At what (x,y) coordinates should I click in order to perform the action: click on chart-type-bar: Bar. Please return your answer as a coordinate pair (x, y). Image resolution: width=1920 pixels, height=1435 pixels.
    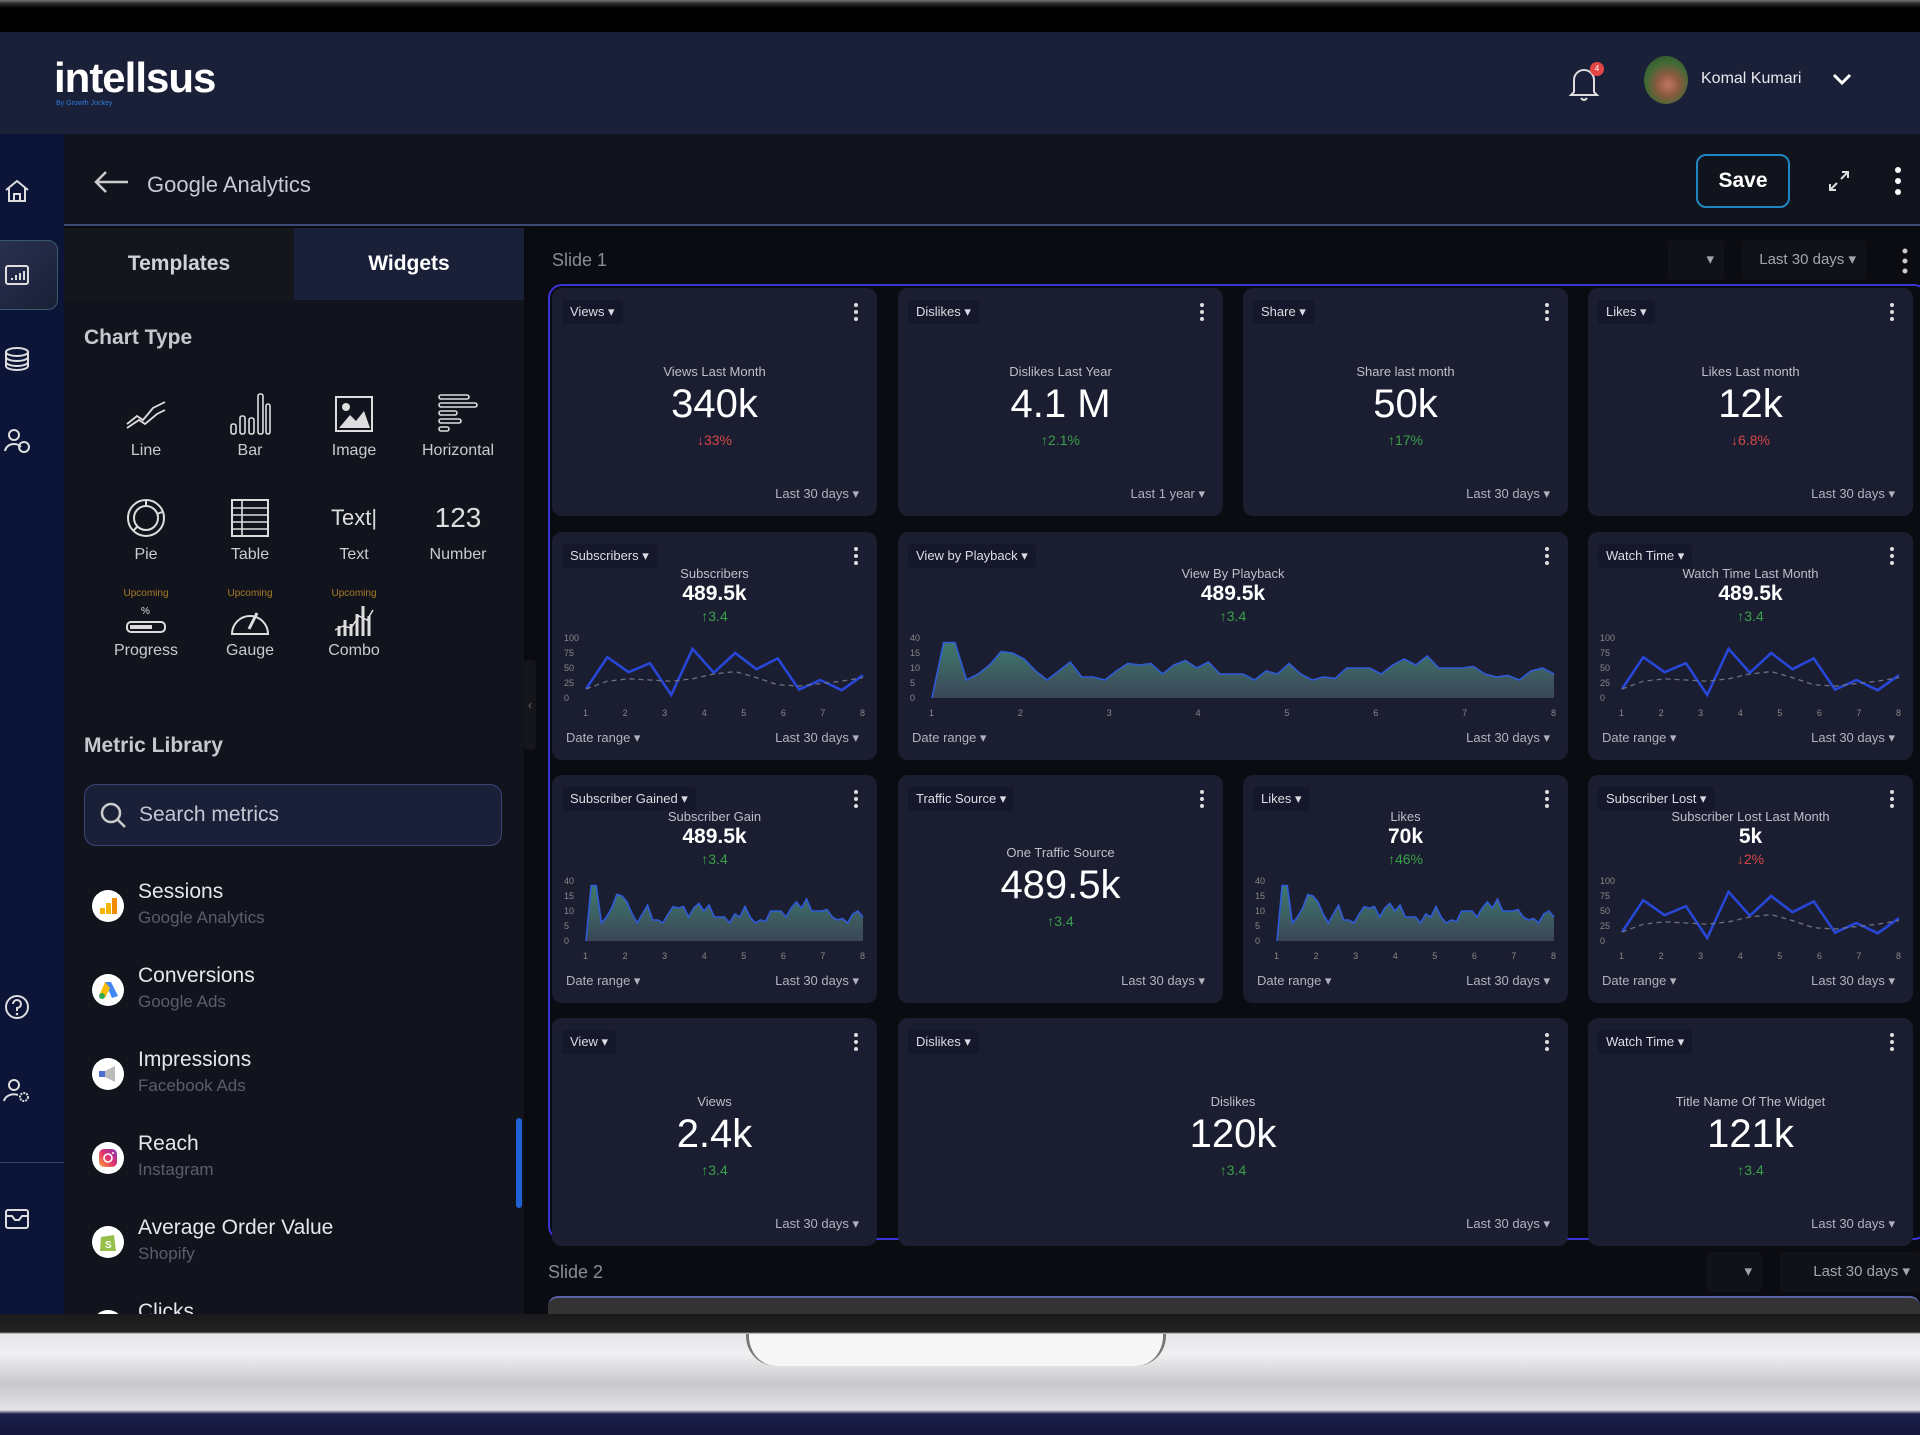
    Looking at the image, I should click on (250, 424).